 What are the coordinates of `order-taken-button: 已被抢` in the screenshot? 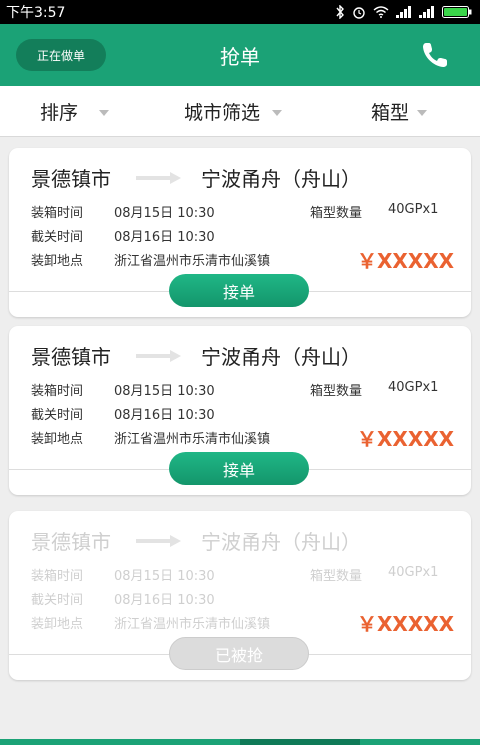 It's located at (239, 653).